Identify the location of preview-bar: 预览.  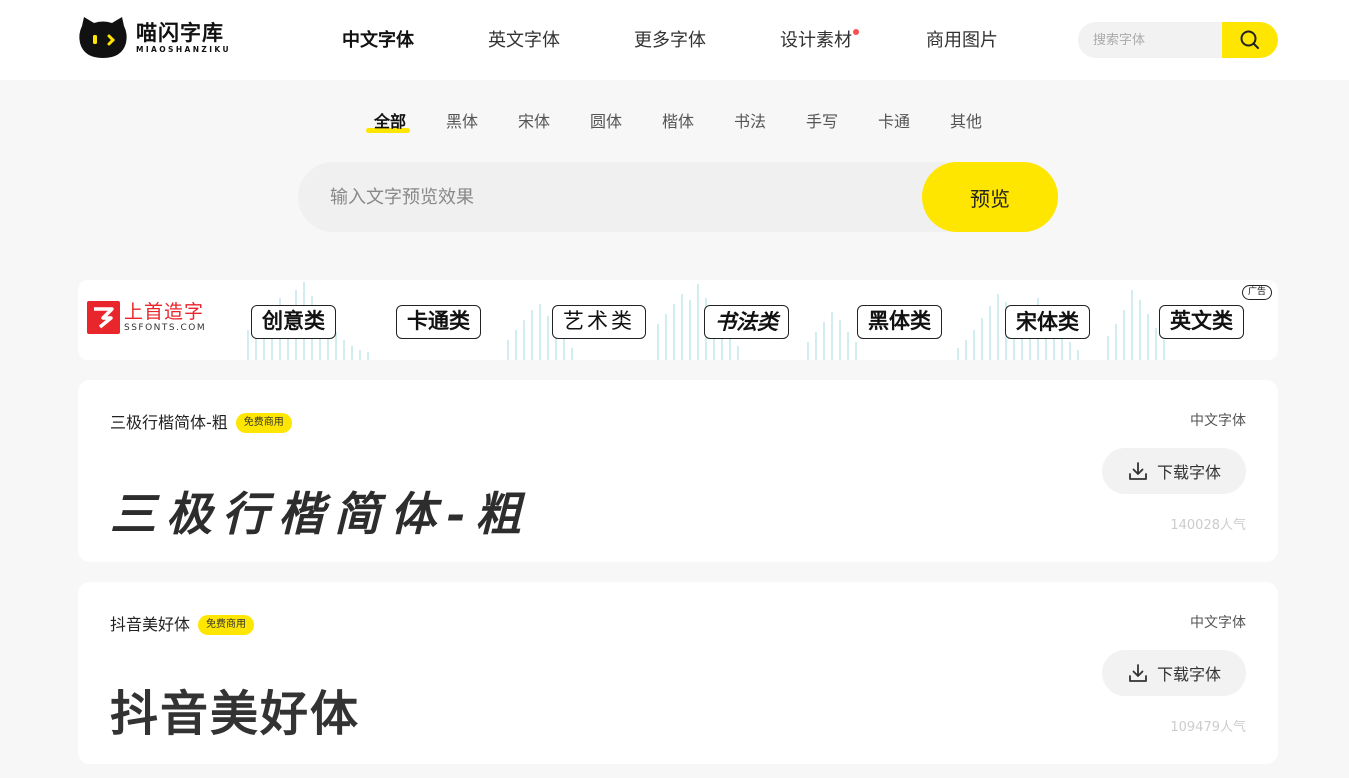
(678, 197).